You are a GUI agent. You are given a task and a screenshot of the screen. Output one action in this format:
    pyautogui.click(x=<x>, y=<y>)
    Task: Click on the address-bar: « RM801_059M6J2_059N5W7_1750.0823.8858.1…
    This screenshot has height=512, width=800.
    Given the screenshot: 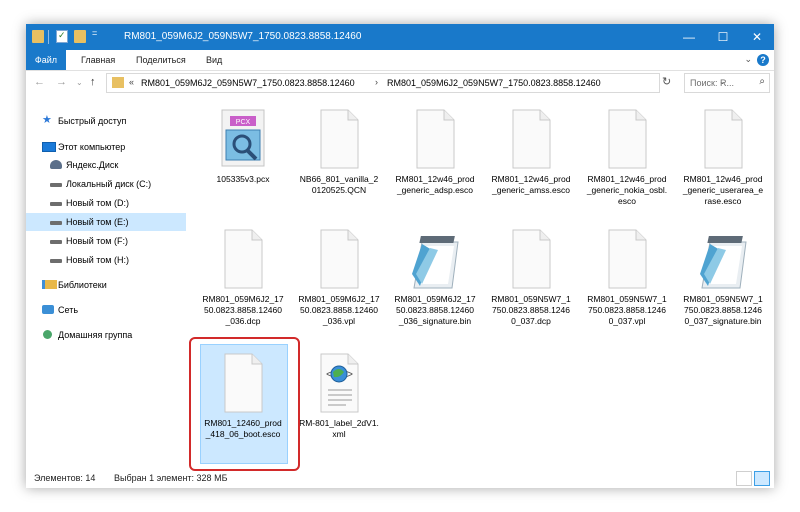 What is the action you would take?
    pyautogui.click(x=416, y=83)
    